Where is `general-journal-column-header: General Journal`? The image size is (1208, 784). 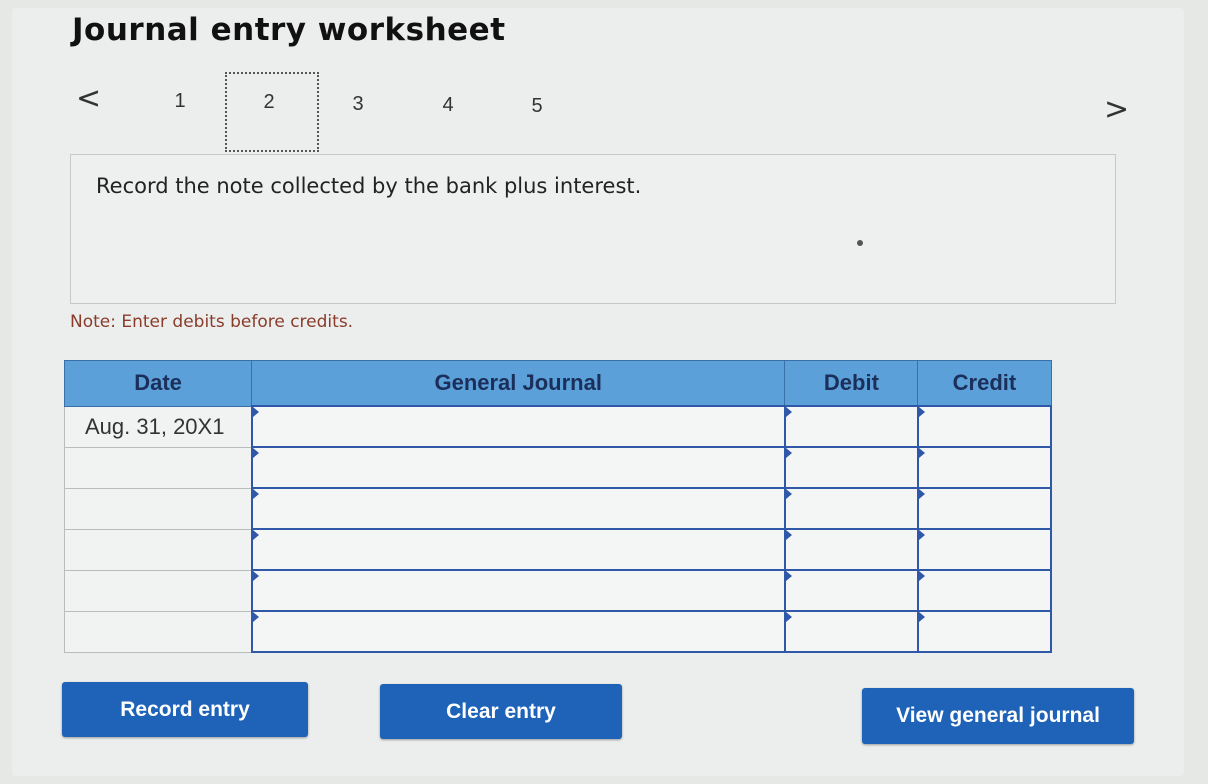
general-journal-column-header: General Journal is located at coordinates (518, 383).